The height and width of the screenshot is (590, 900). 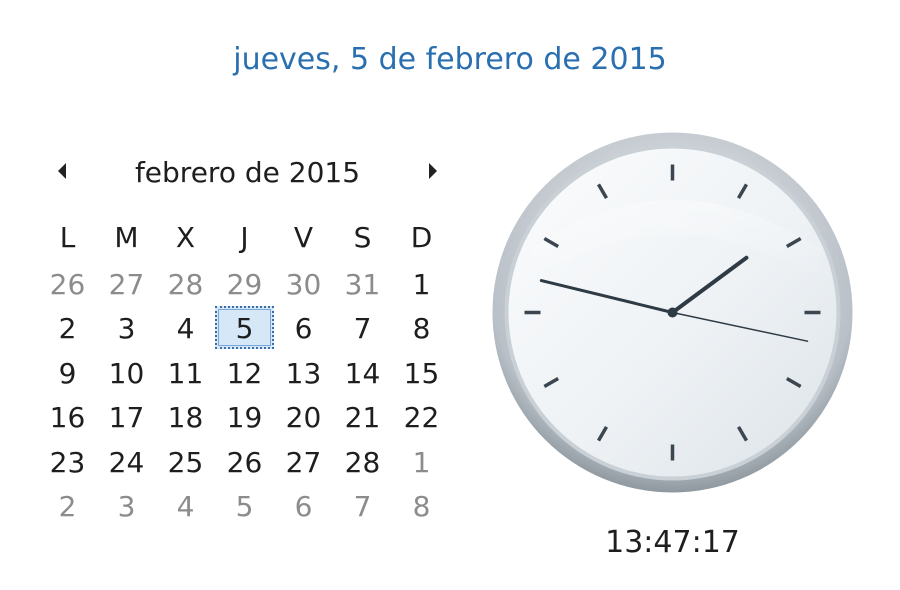 I want to click on calendar-day: 16, so click(x=67, y=416).